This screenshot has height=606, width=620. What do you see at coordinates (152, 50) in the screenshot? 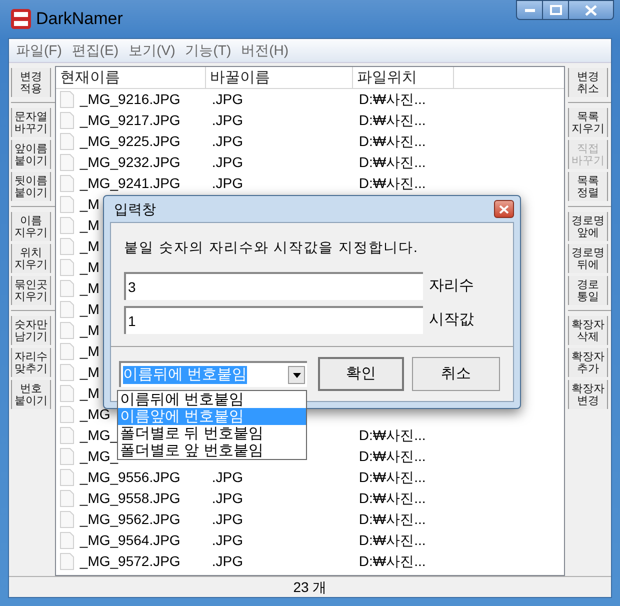
I see `menu-item: 보기(V)` at bounding box center [152, 50].